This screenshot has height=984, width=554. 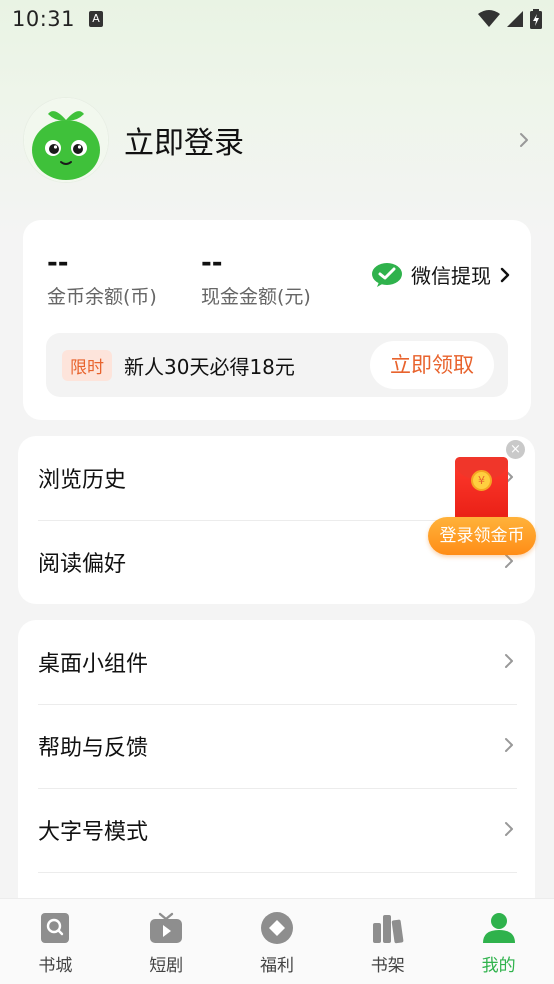 I want to click on list-item-desktop-widget: 桌面小组件, so click(x=276, y=662).